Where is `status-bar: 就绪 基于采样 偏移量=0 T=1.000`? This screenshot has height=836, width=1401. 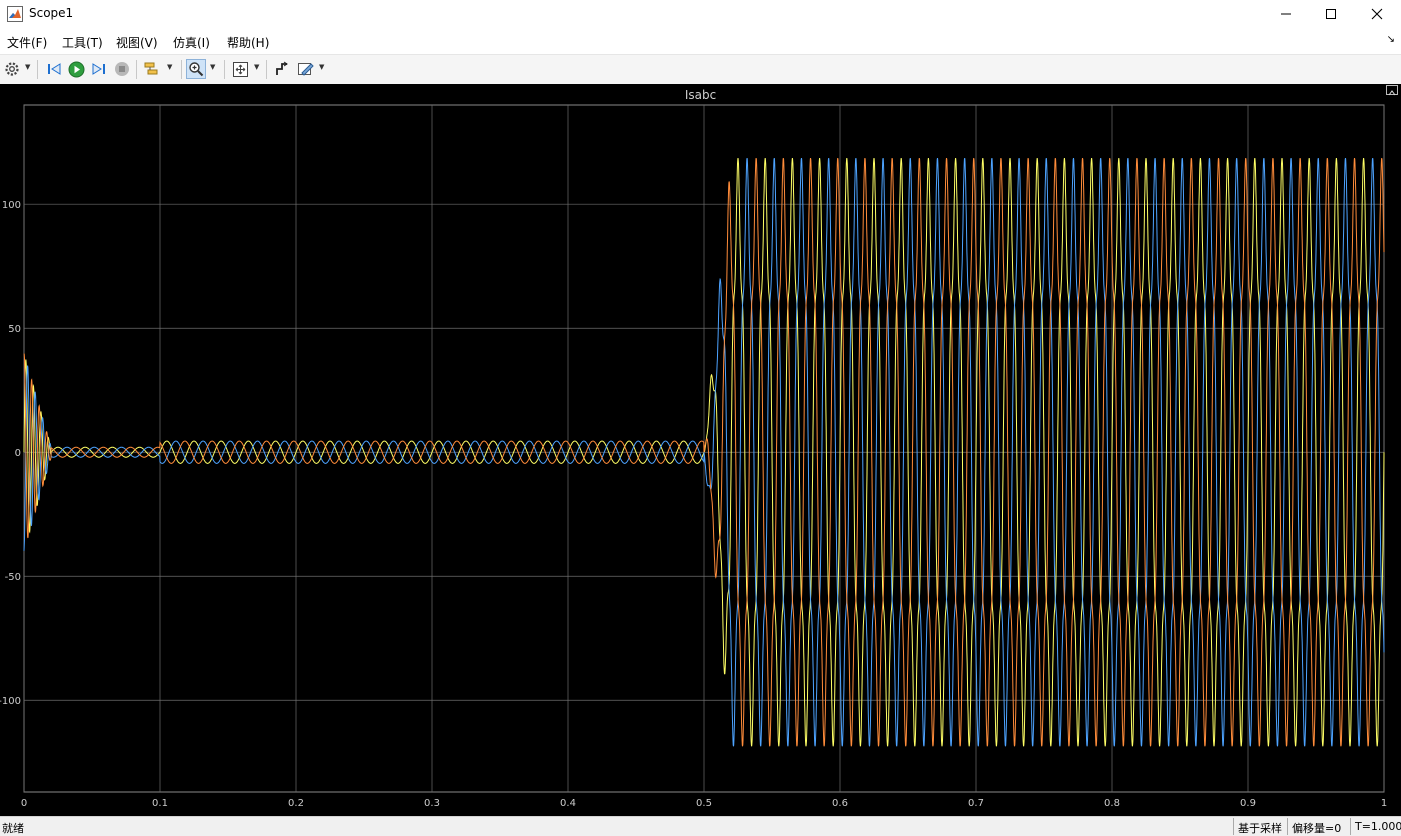
status-bar: 就绪 基于采样 偏移量=0 T=1.000 is located at coordinates (700, 826).